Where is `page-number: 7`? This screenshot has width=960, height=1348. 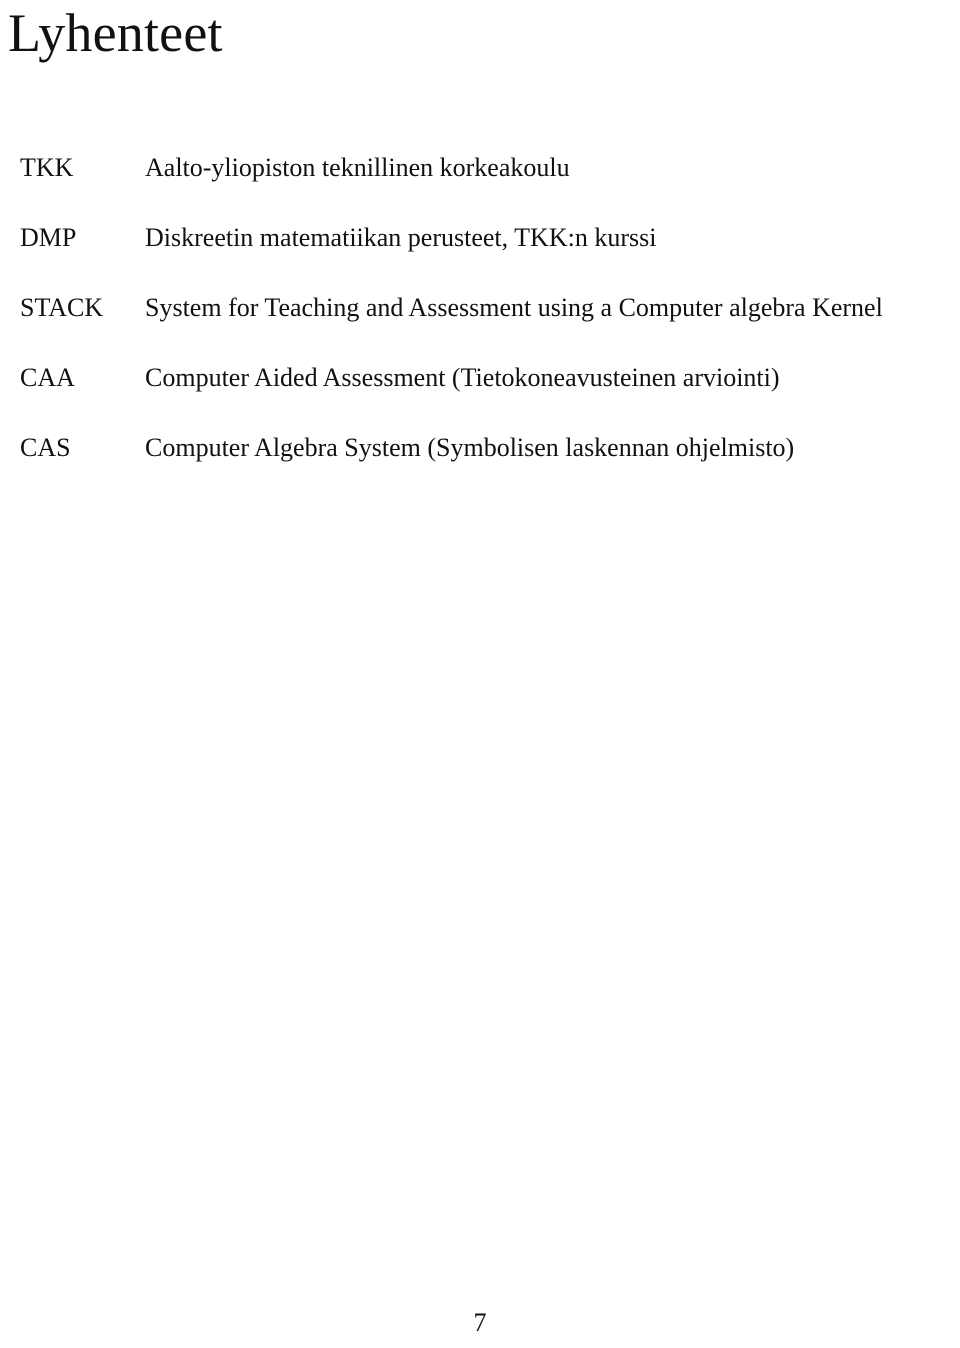
page-number: 7 is located at coordinates (480, 1322).